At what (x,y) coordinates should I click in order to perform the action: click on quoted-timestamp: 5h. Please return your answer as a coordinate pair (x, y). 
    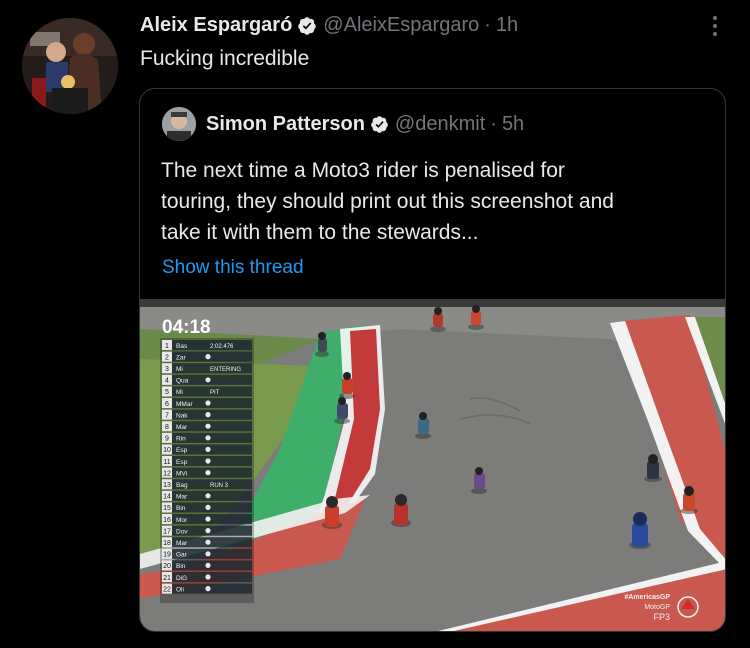
    Looking at the image, I should click on (513, 124).